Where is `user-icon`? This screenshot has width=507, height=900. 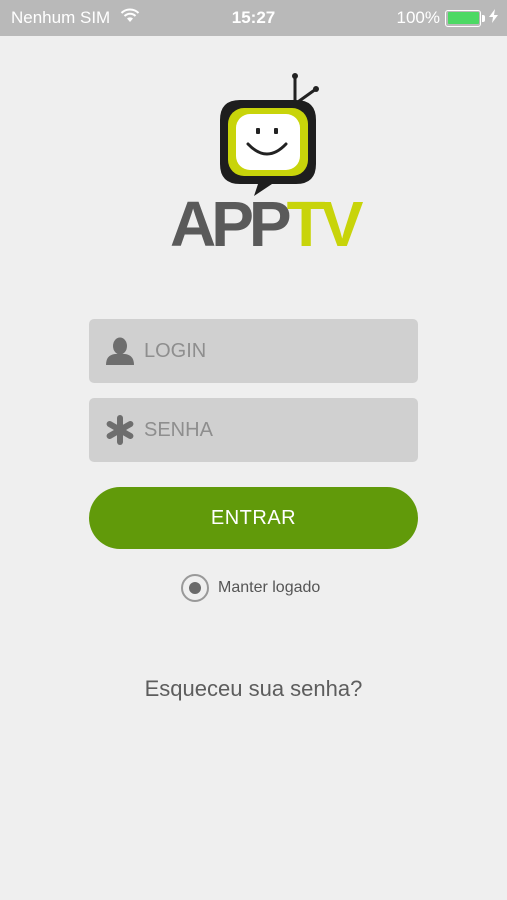
user-icon is located at coordinates (120, 351).